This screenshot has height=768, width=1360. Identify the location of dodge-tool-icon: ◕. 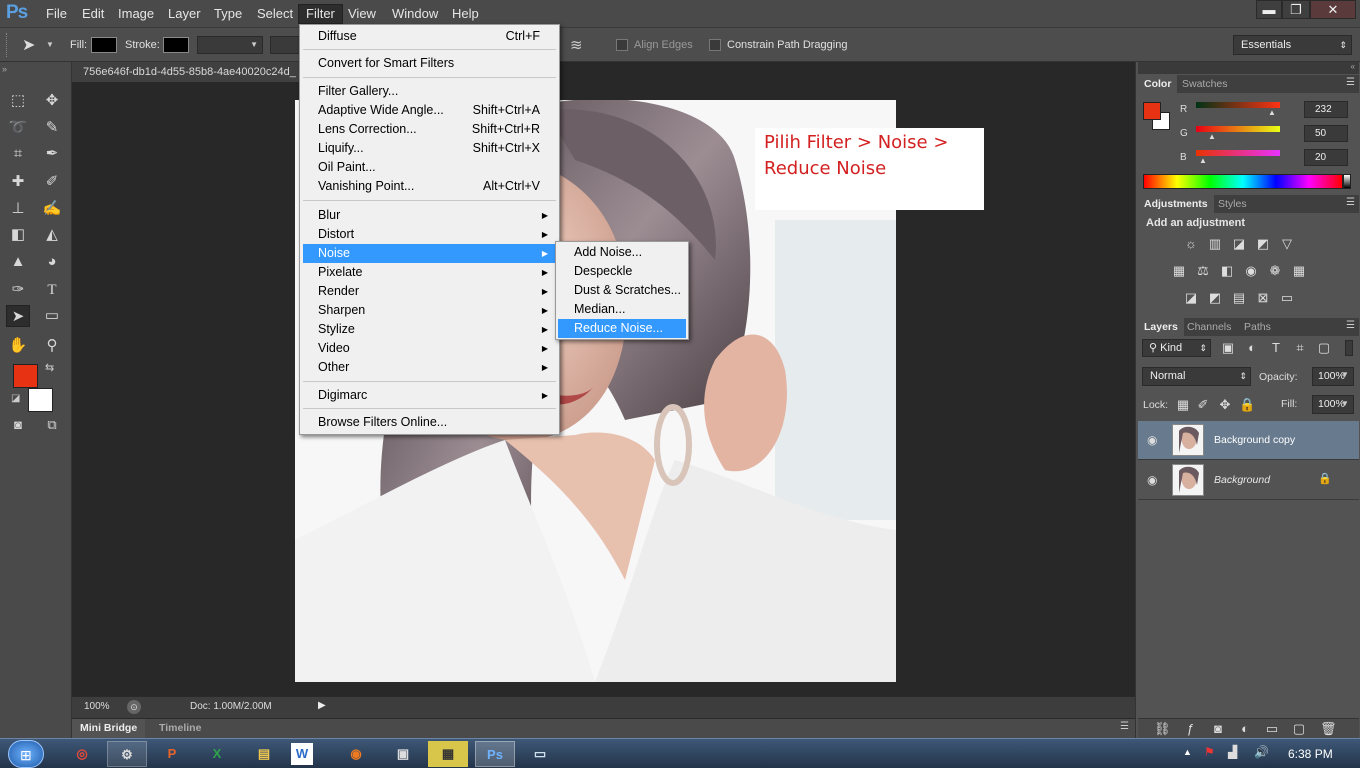
(52, 262).